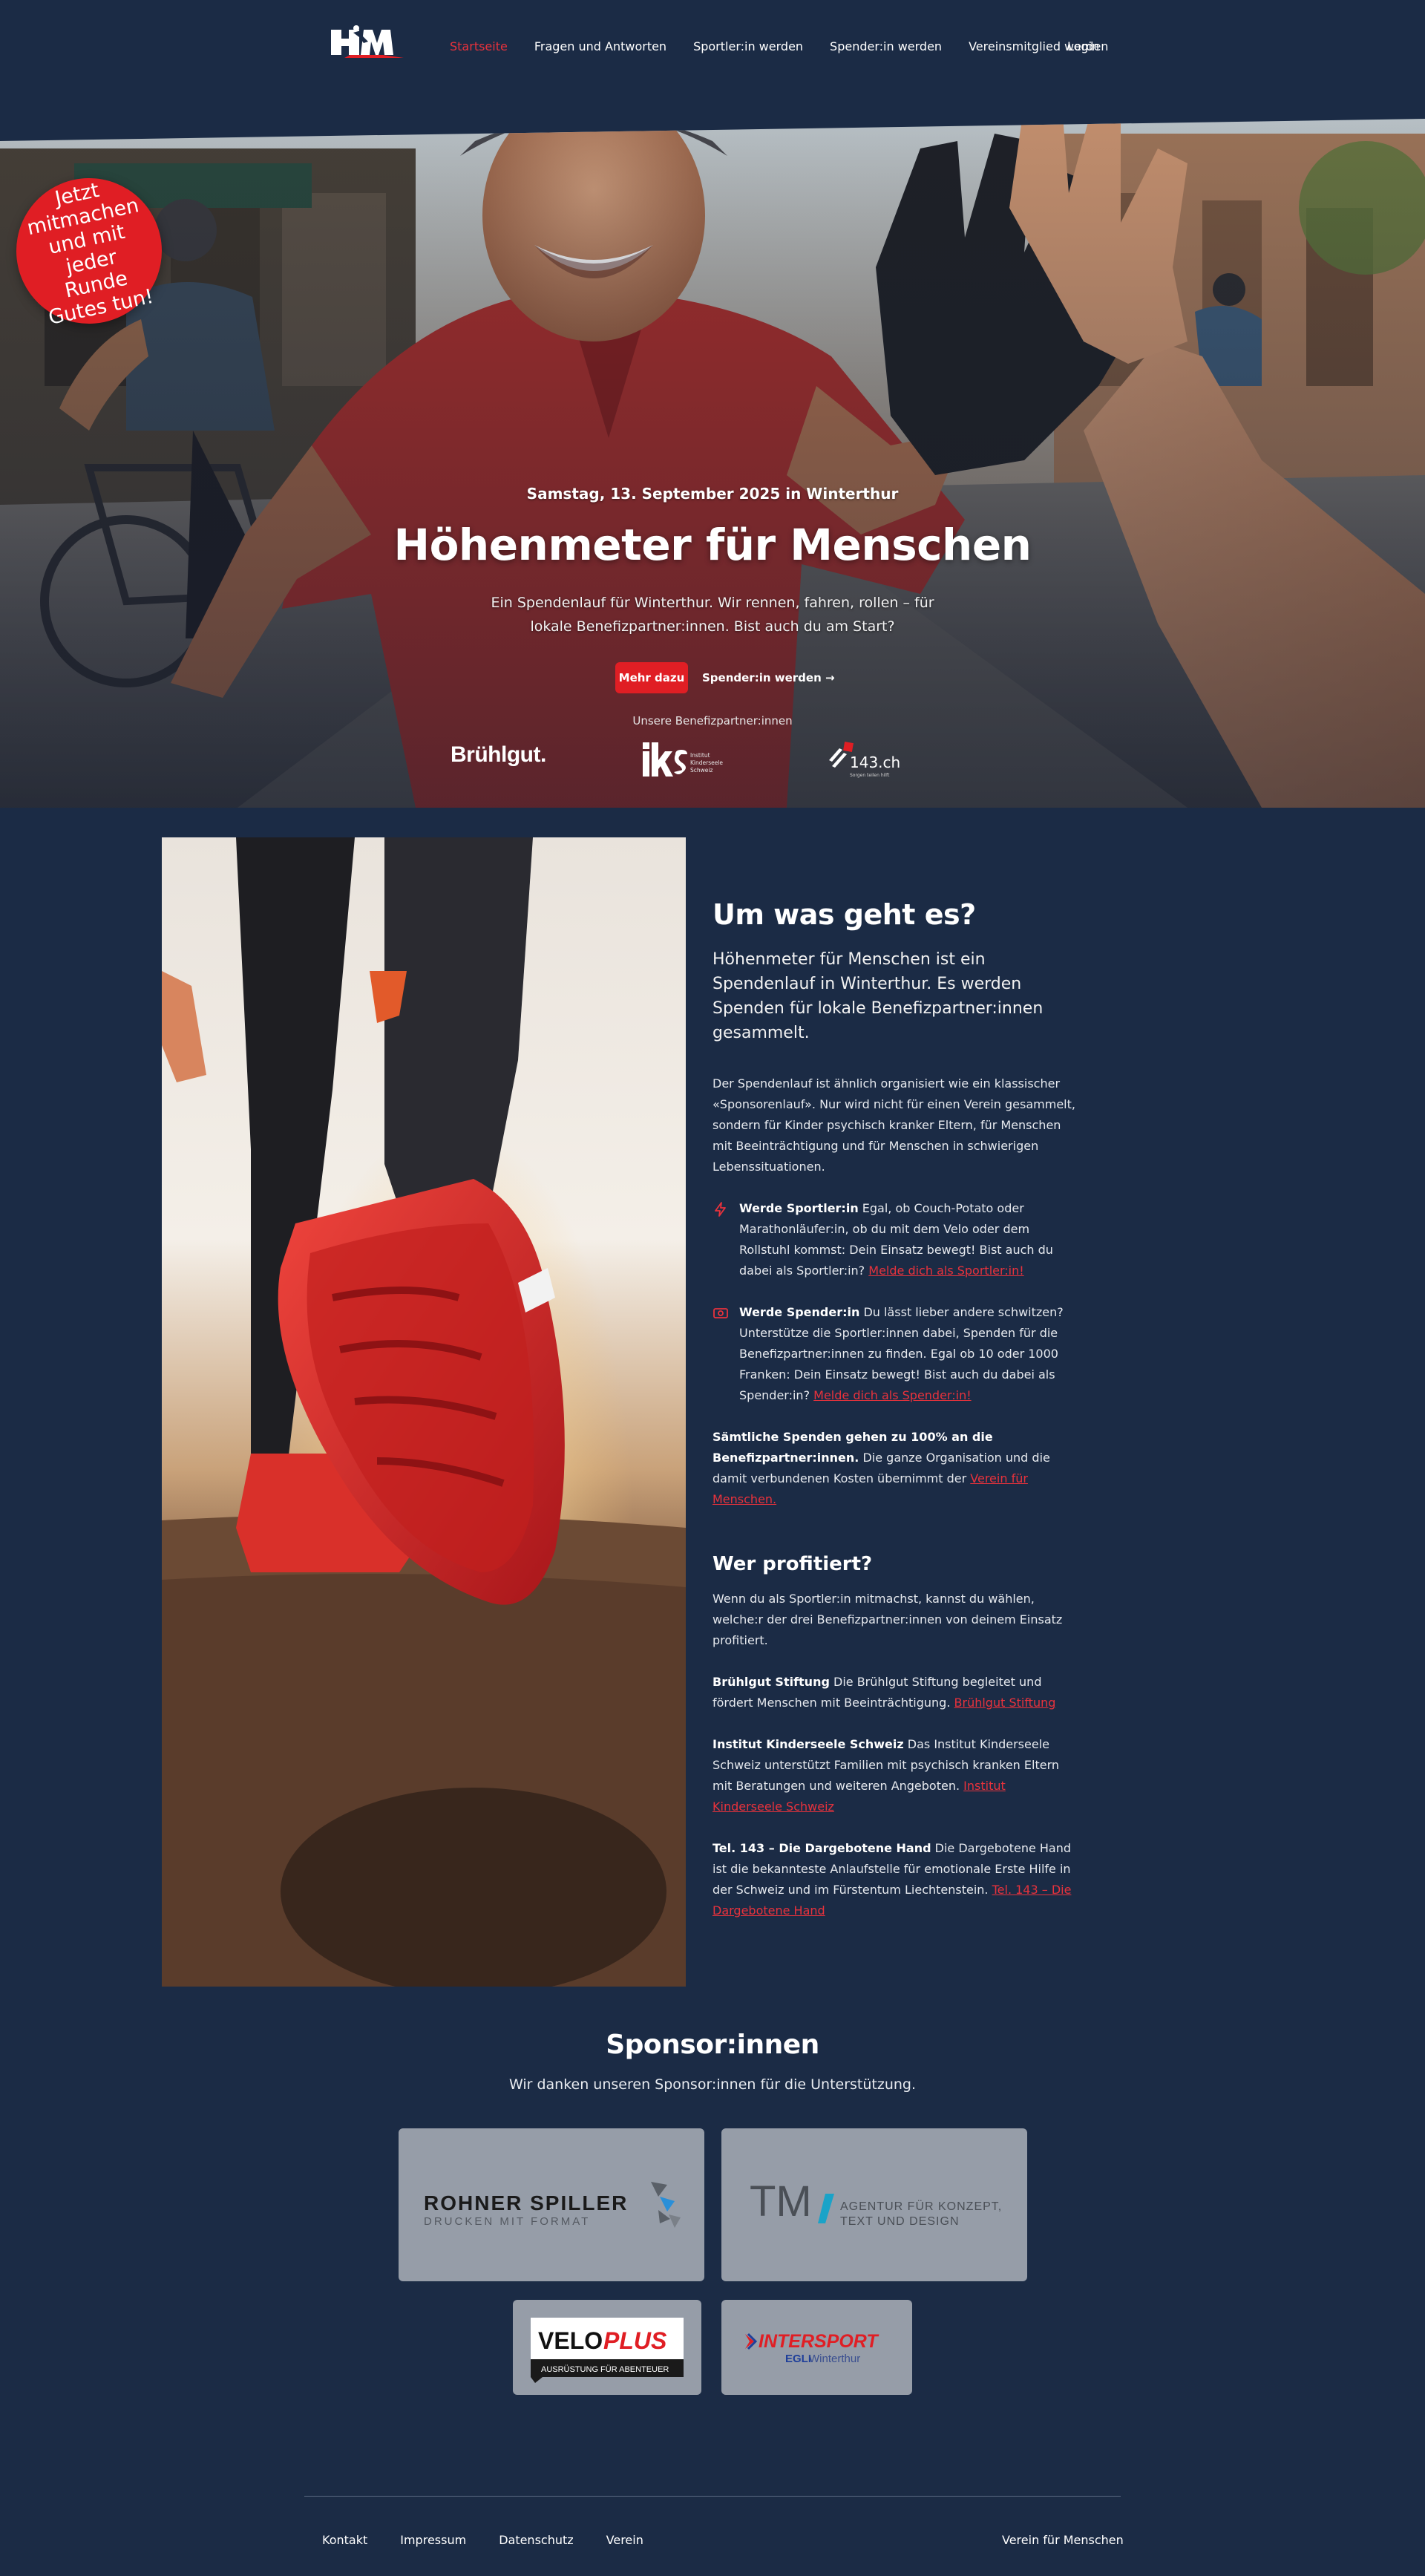  I want to click on sponsor-card-intersport: INTERSPORT EGLI Winterthur, so click(816, 2347).